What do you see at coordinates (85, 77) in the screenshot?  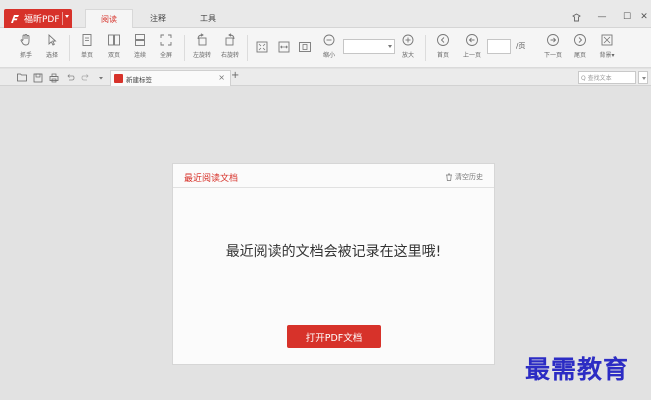 I see `redo-icon` at bounding box center [85, 77].